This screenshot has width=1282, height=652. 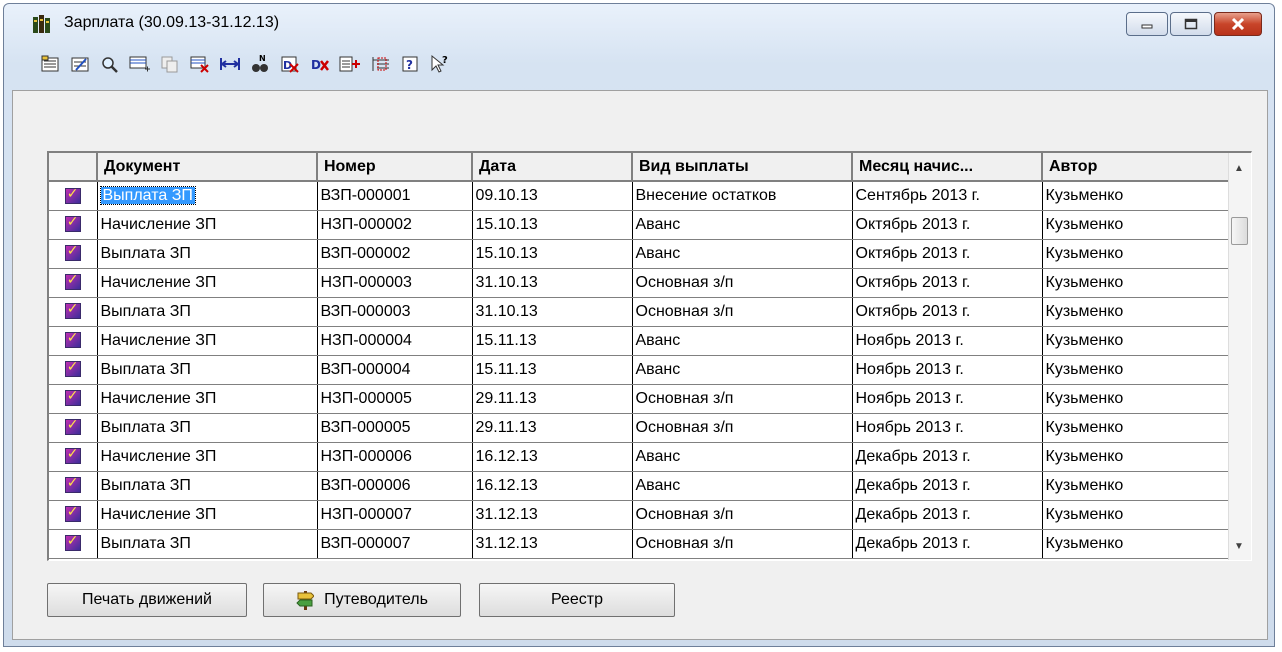 What do you see at coordinates (742, 196) in the screenshot?
I see `cell-payment-type: Внесение остатков` at bounding box center [742, 196].